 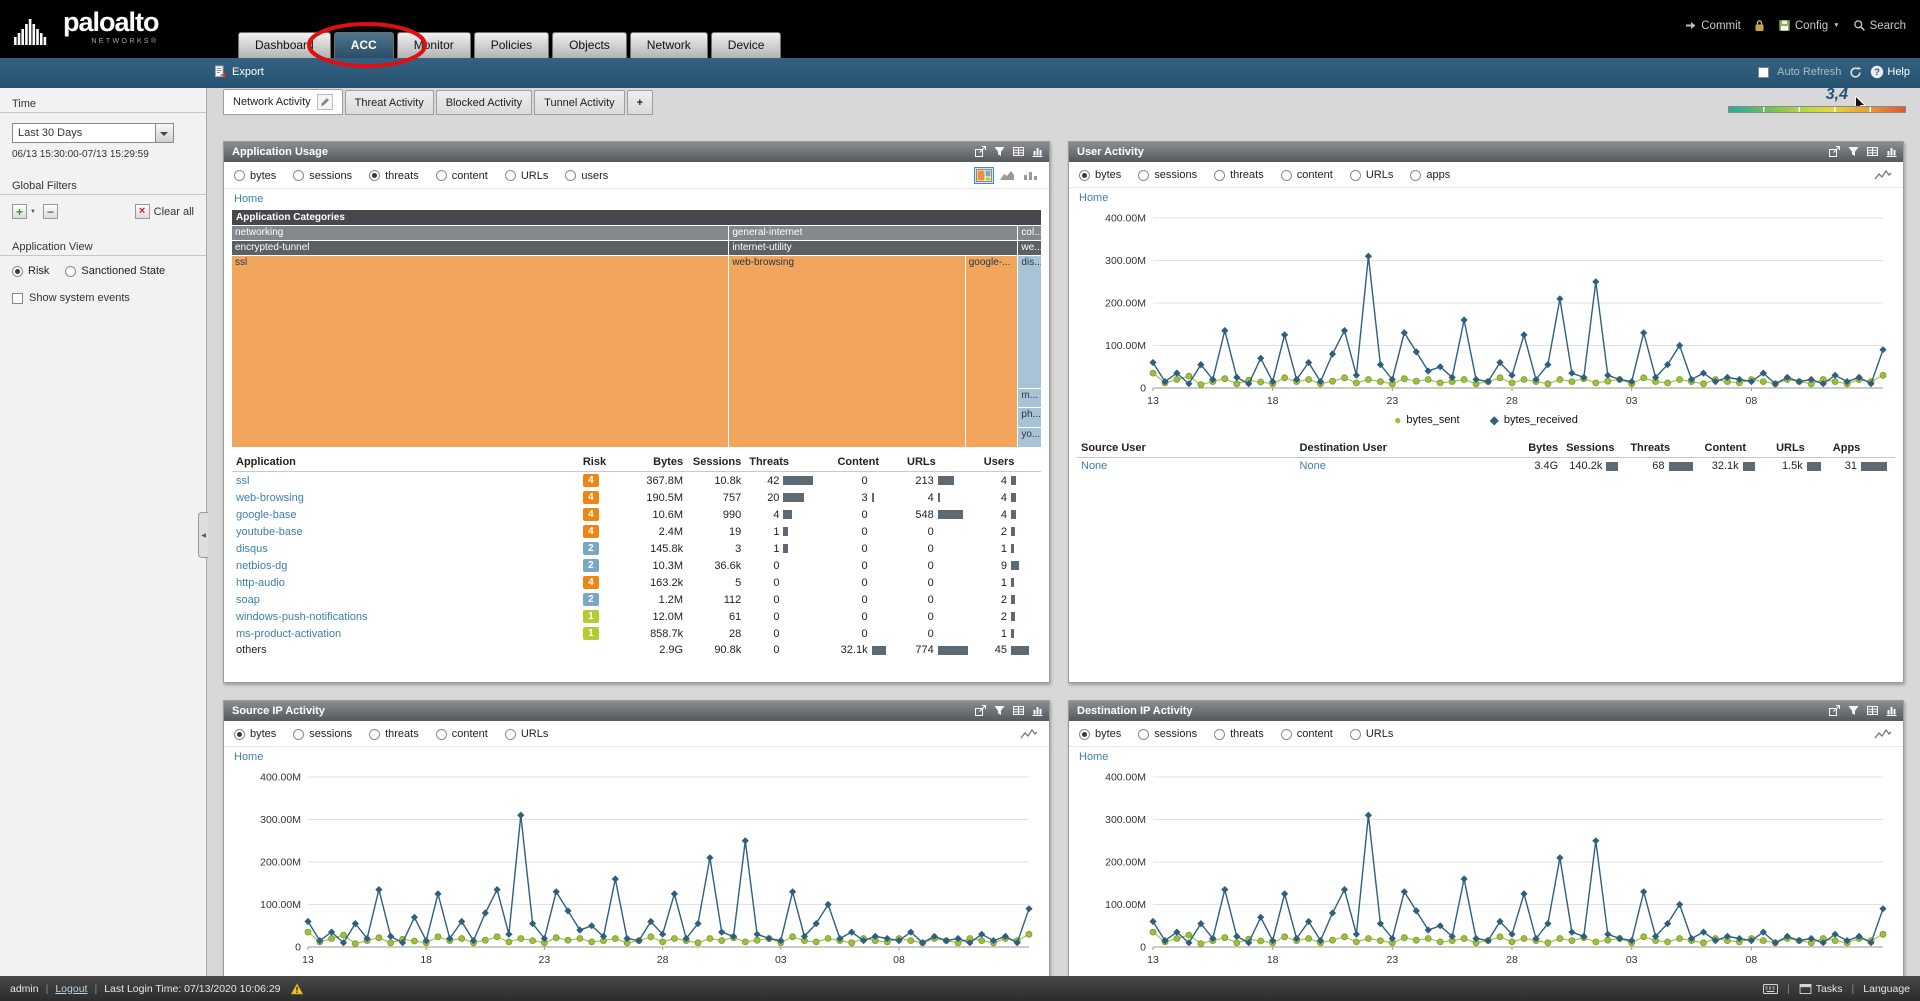 I want to click on treemap-subcategory-encrypted-tunnel: encrypted-tunnel, so click(x=480, y=248).